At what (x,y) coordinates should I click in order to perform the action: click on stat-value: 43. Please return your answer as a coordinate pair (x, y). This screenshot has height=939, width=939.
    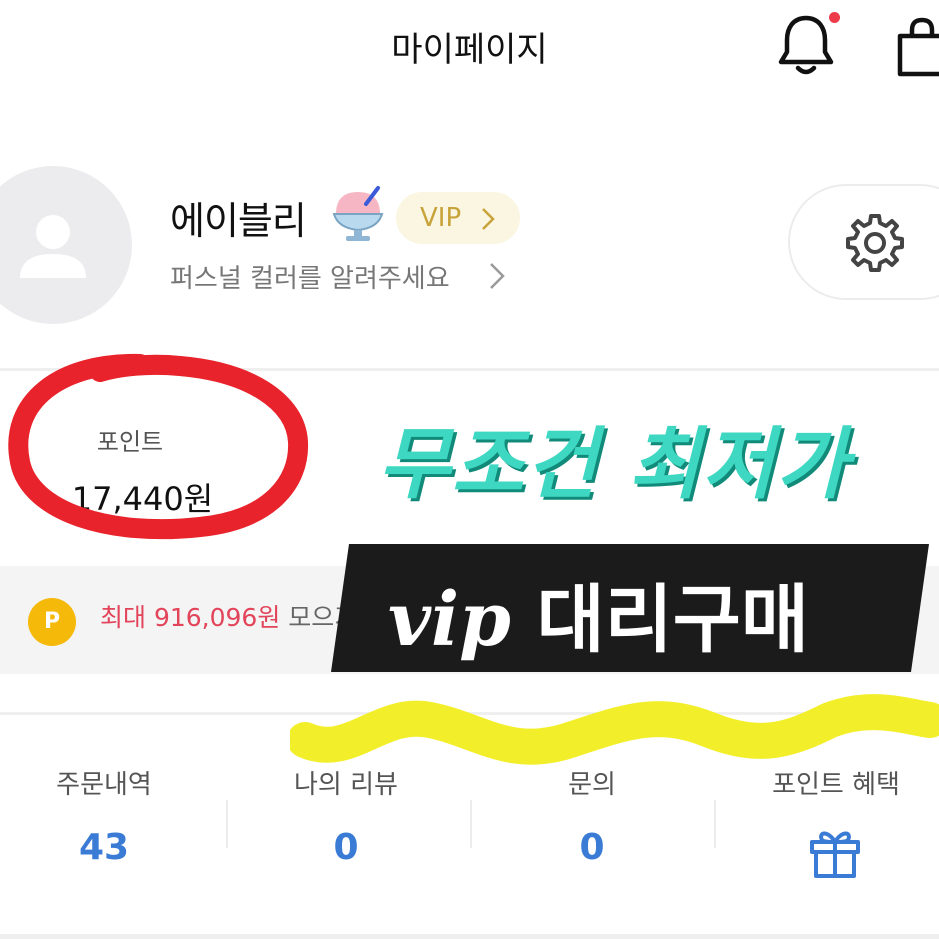
    Looking at the image, I should click on (104, 847).